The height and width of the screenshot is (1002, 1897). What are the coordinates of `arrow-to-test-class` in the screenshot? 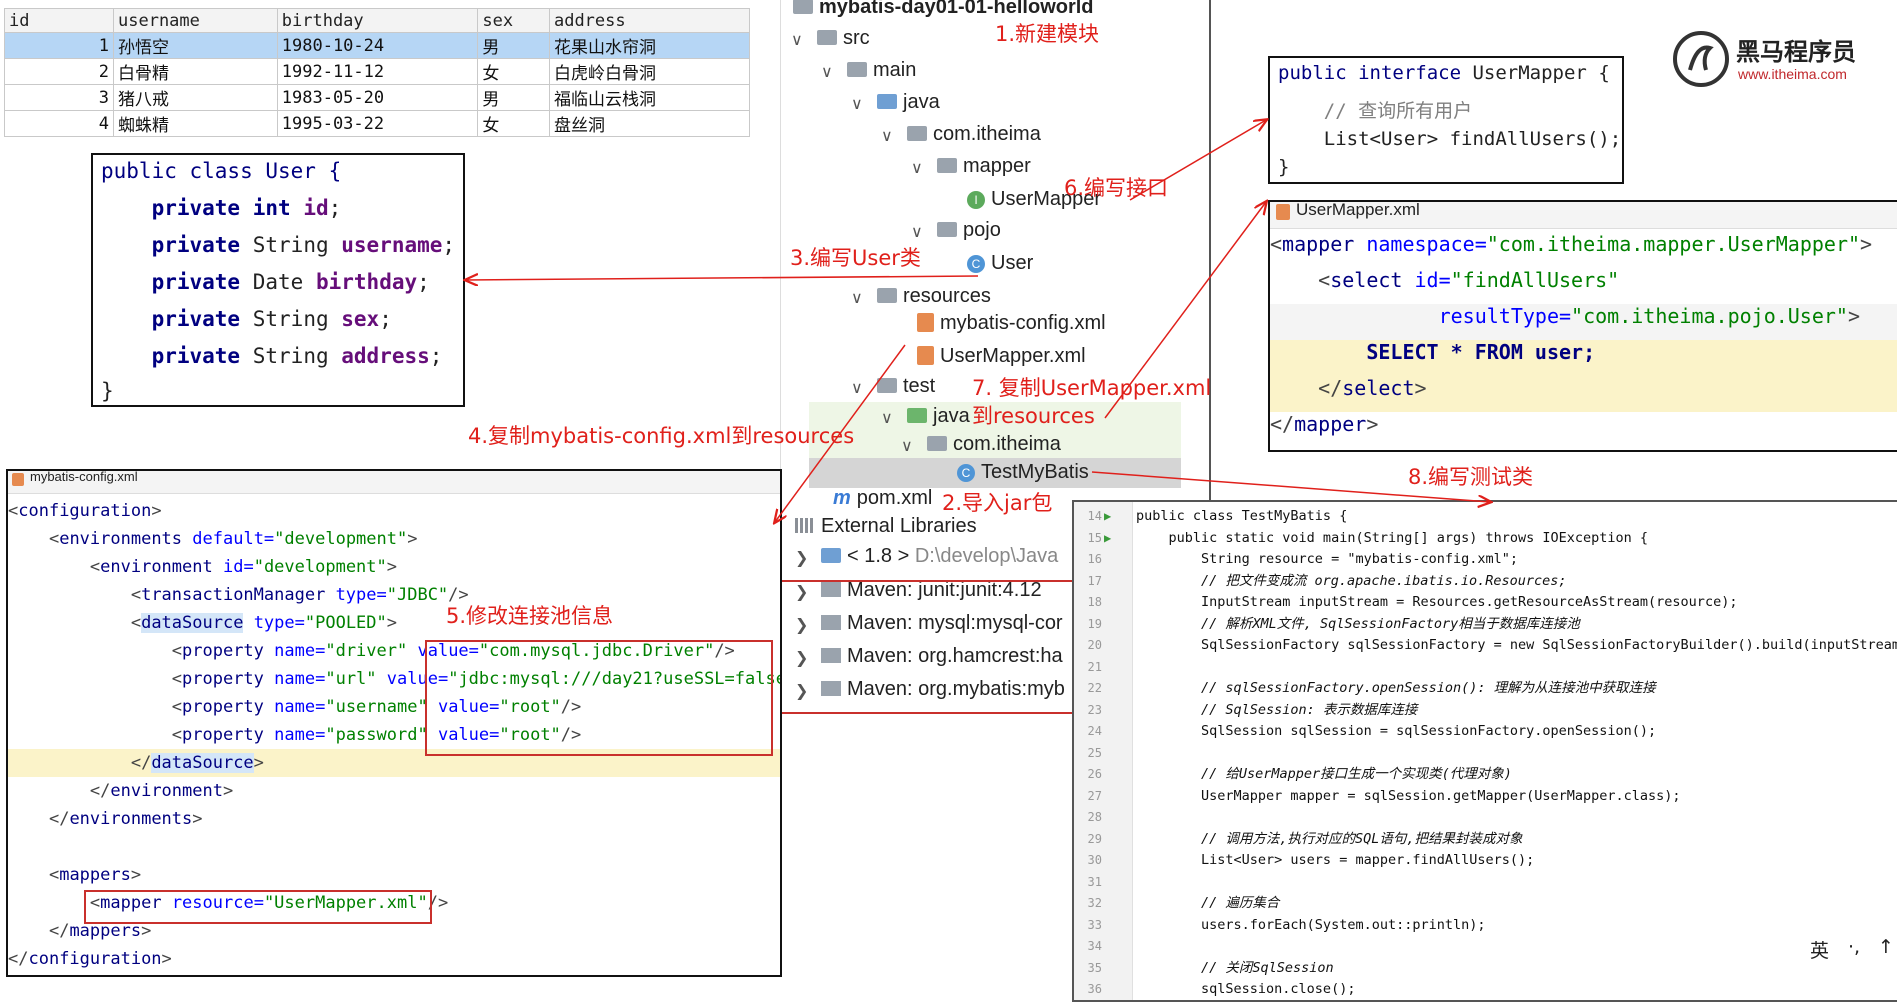 It's located at (1290, 486).